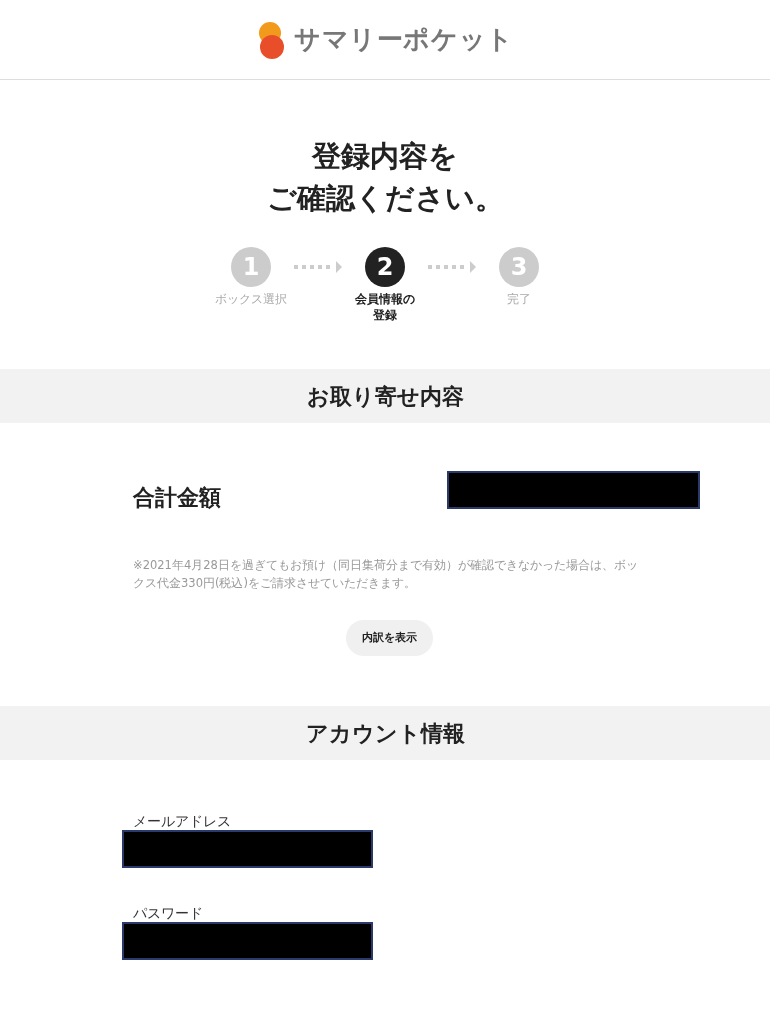 Image resolution: width=770 pixels, height=1024 pixels. Describe the element at coordinates (385, 733) in the screenshot. I see `section-heading: アカウント情報` at that location.